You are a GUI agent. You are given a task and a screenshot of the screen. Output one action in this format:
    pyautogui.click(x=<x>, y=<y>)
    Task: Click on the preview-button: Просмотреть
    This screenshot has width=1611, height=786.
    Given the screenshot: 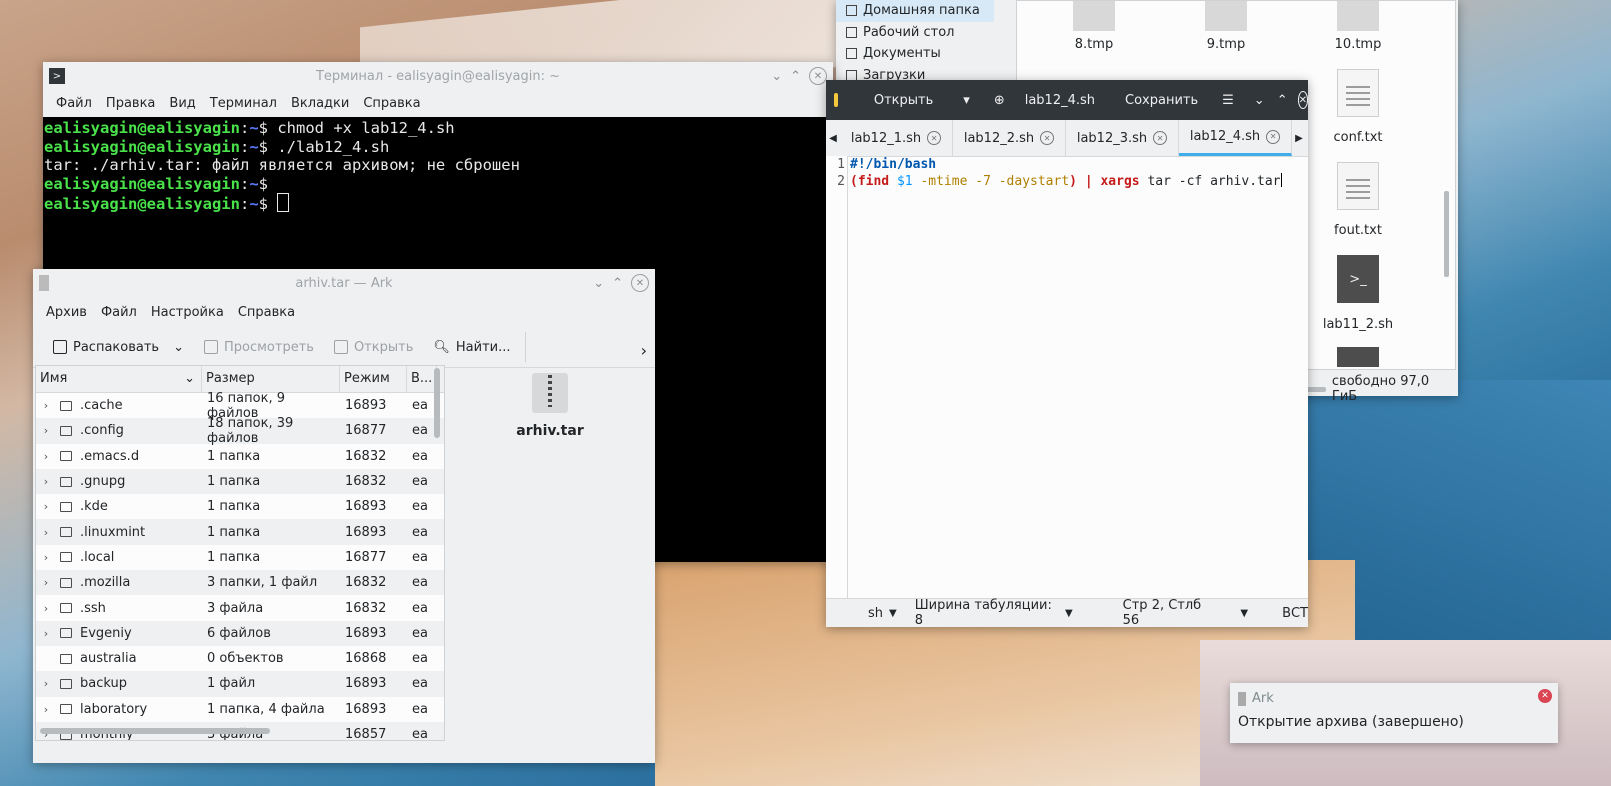 What is the action you would take?
    pyautogui.click(x=259, y=347)
    